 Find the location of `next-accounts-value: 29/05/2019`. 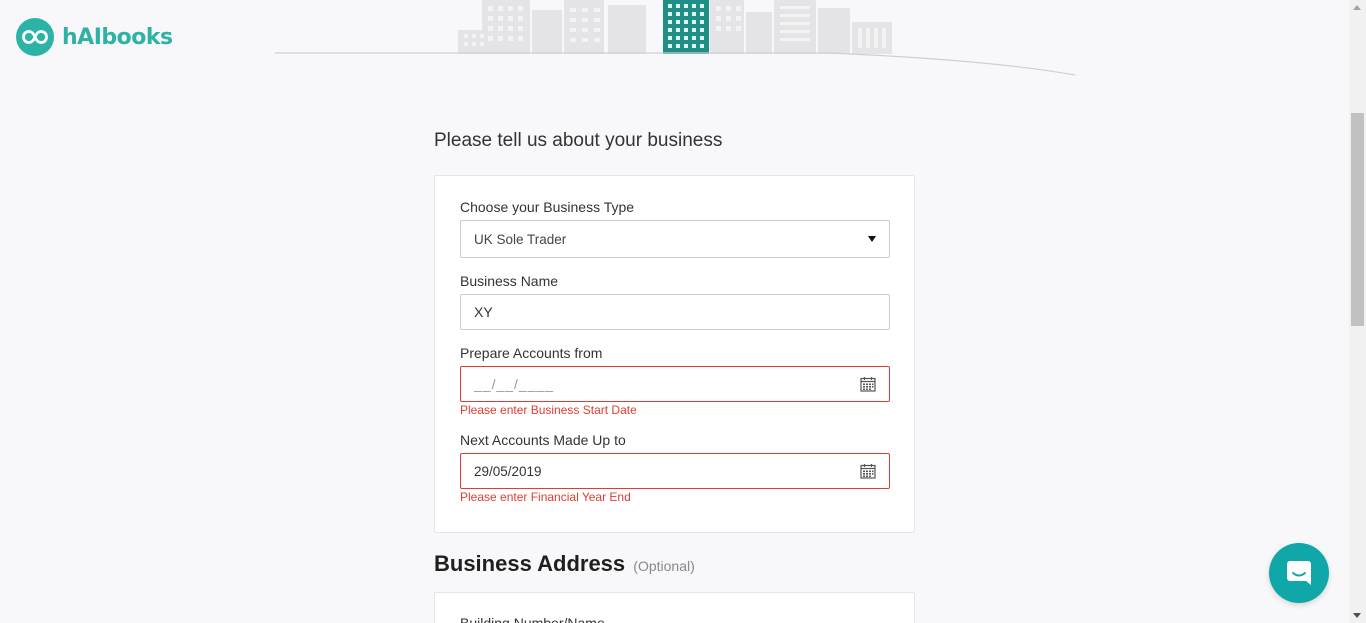

next-accounts-value: 29/05/2019 is located at coordinates (508, 471).